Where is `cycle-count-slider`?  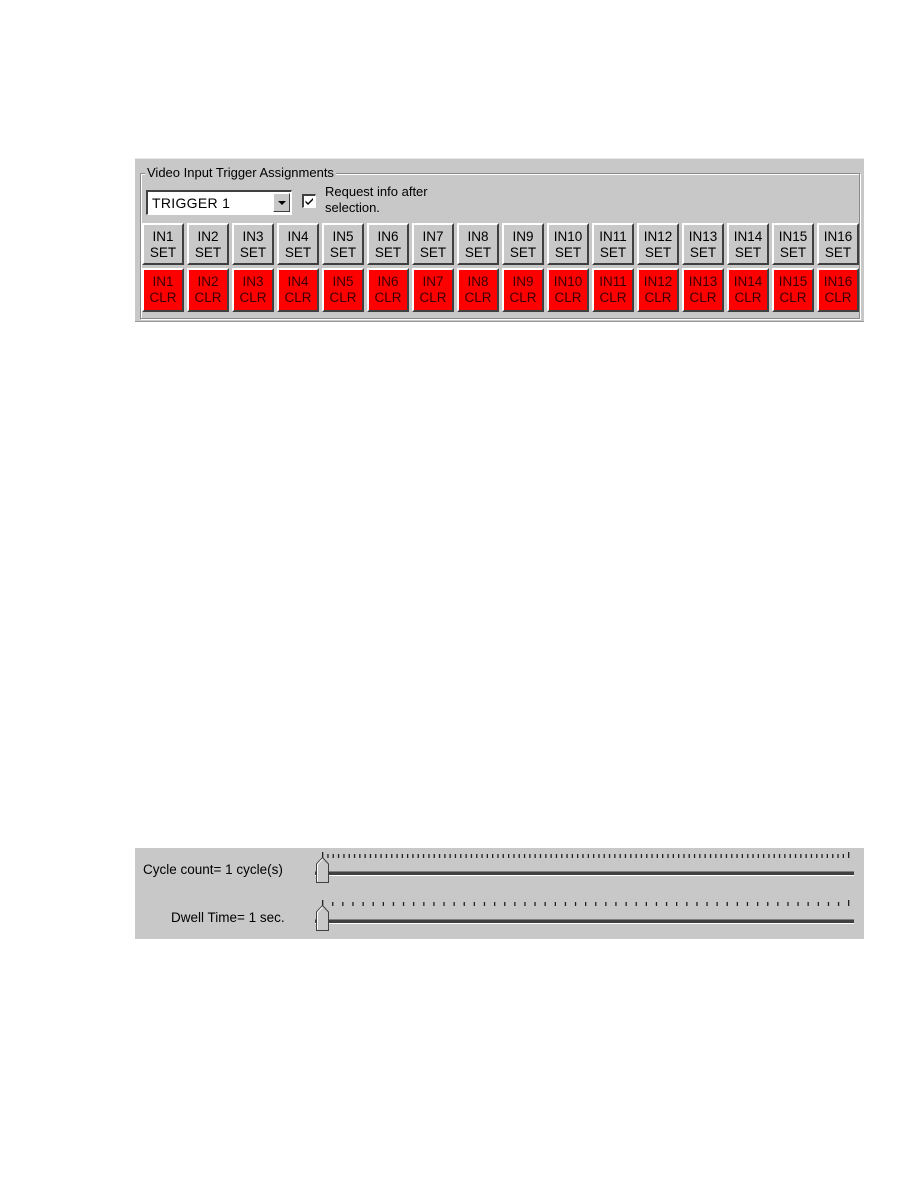 cycle-count-slider is located at coordinates (585, 870).